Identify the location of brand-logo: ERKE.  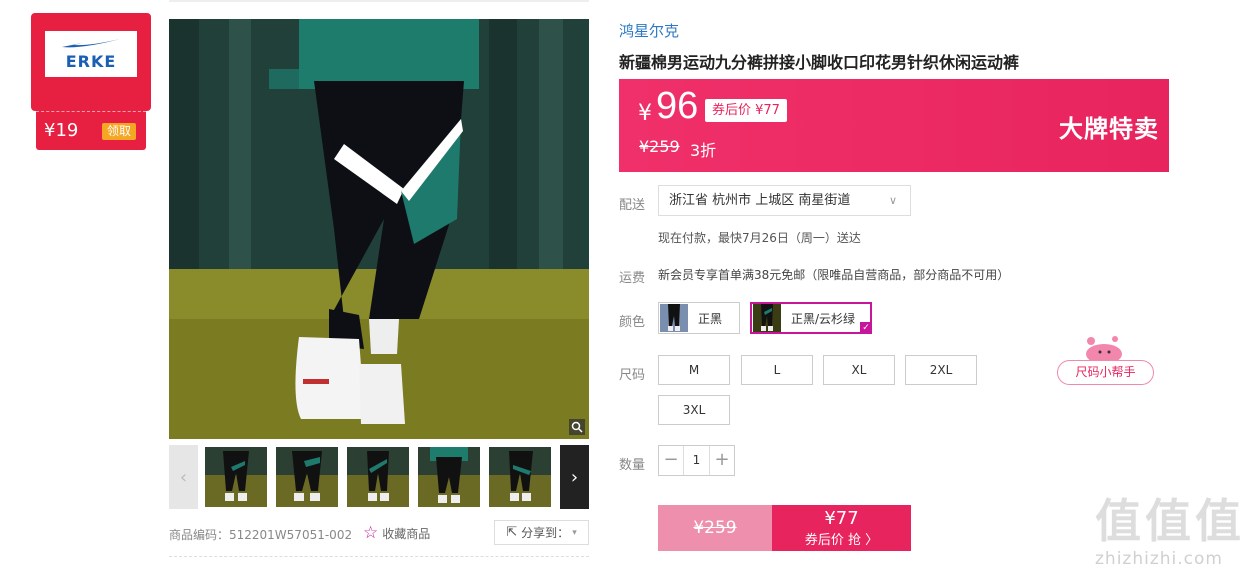
(91, 54).